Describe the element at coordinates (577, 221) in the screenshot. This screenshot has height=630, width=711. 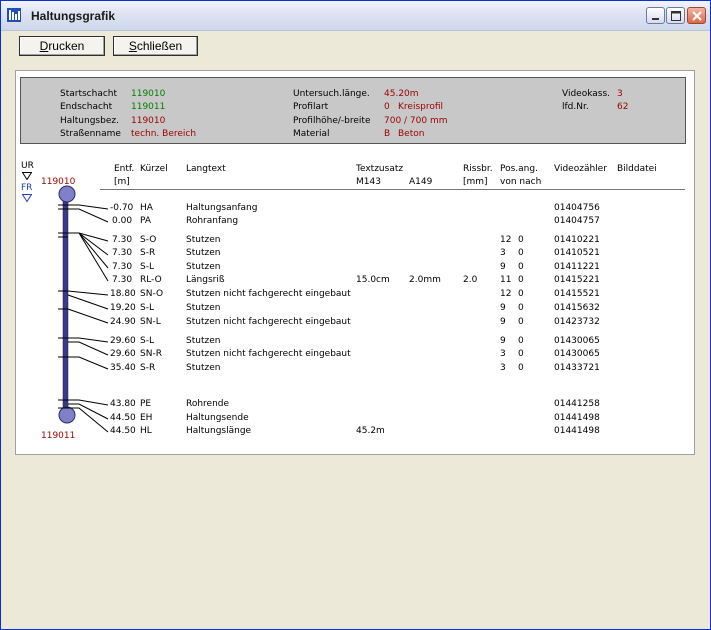
I see `row-videozaehler: 01404757` at that location.